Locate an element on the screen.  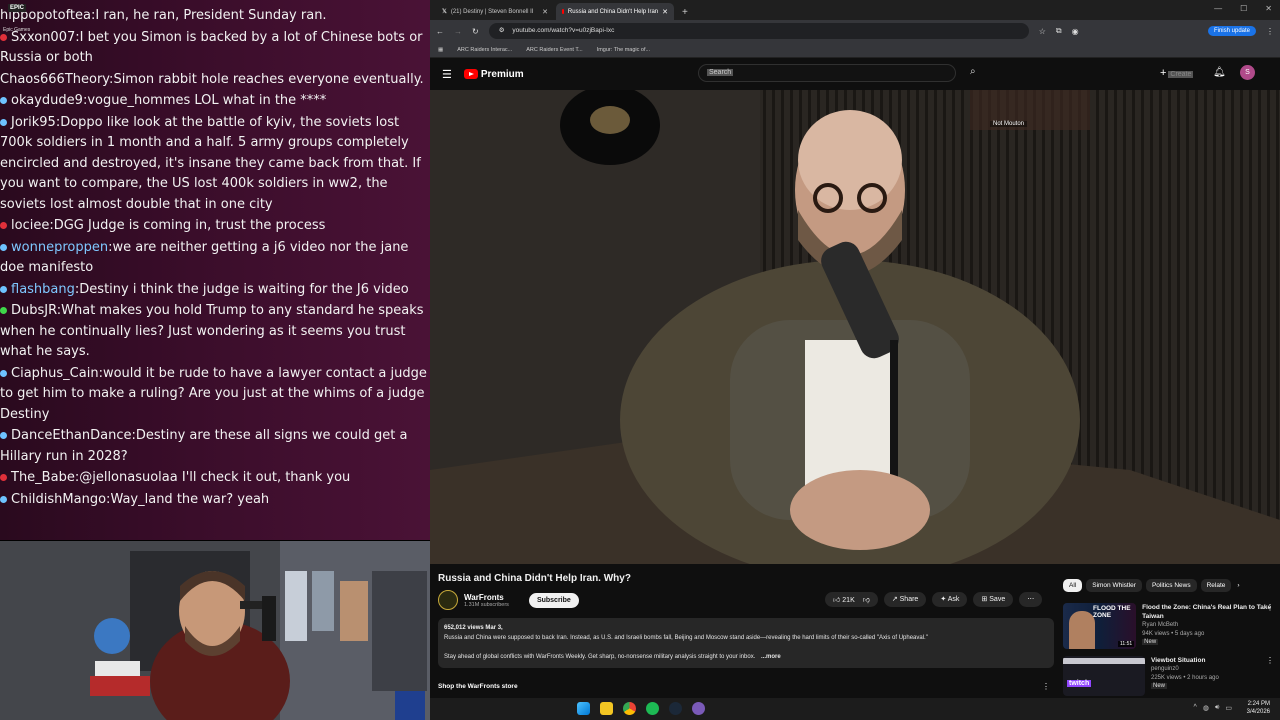
chip-related: Relate is located at coordinates (1216, 585).